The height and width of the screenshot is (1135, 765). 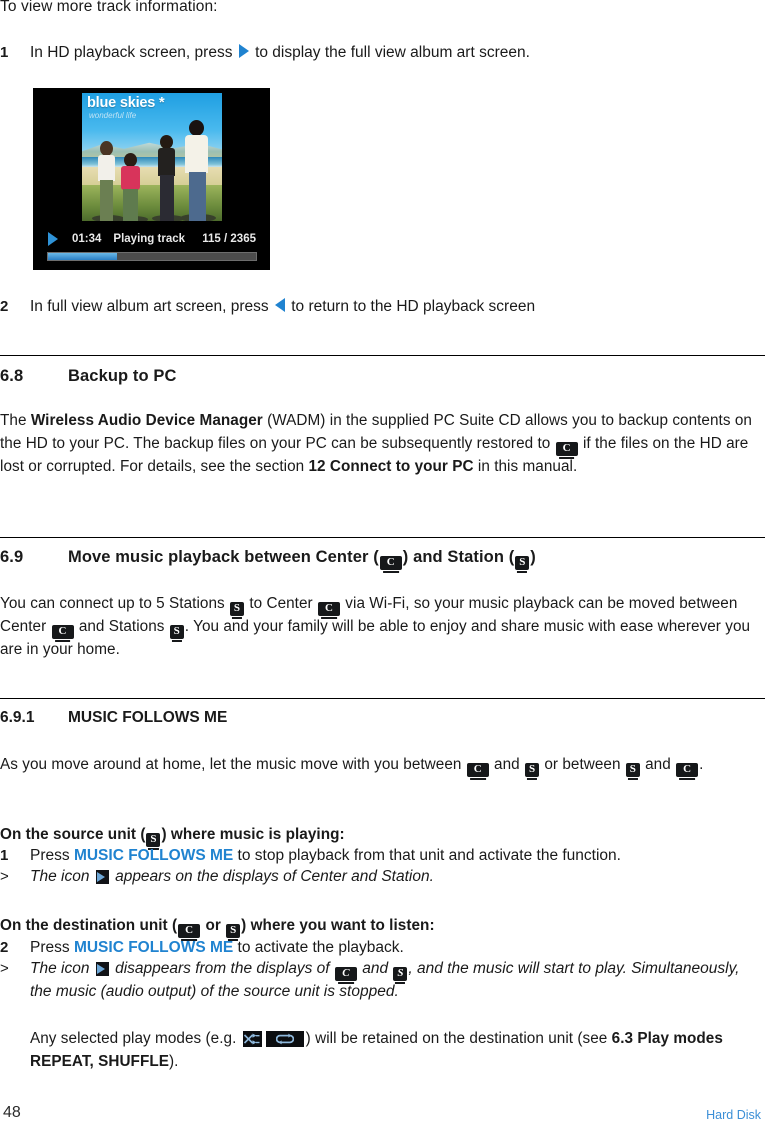 I want to click on heading-6-9-1-number: 6.9.1, so click(x=17, y=717).